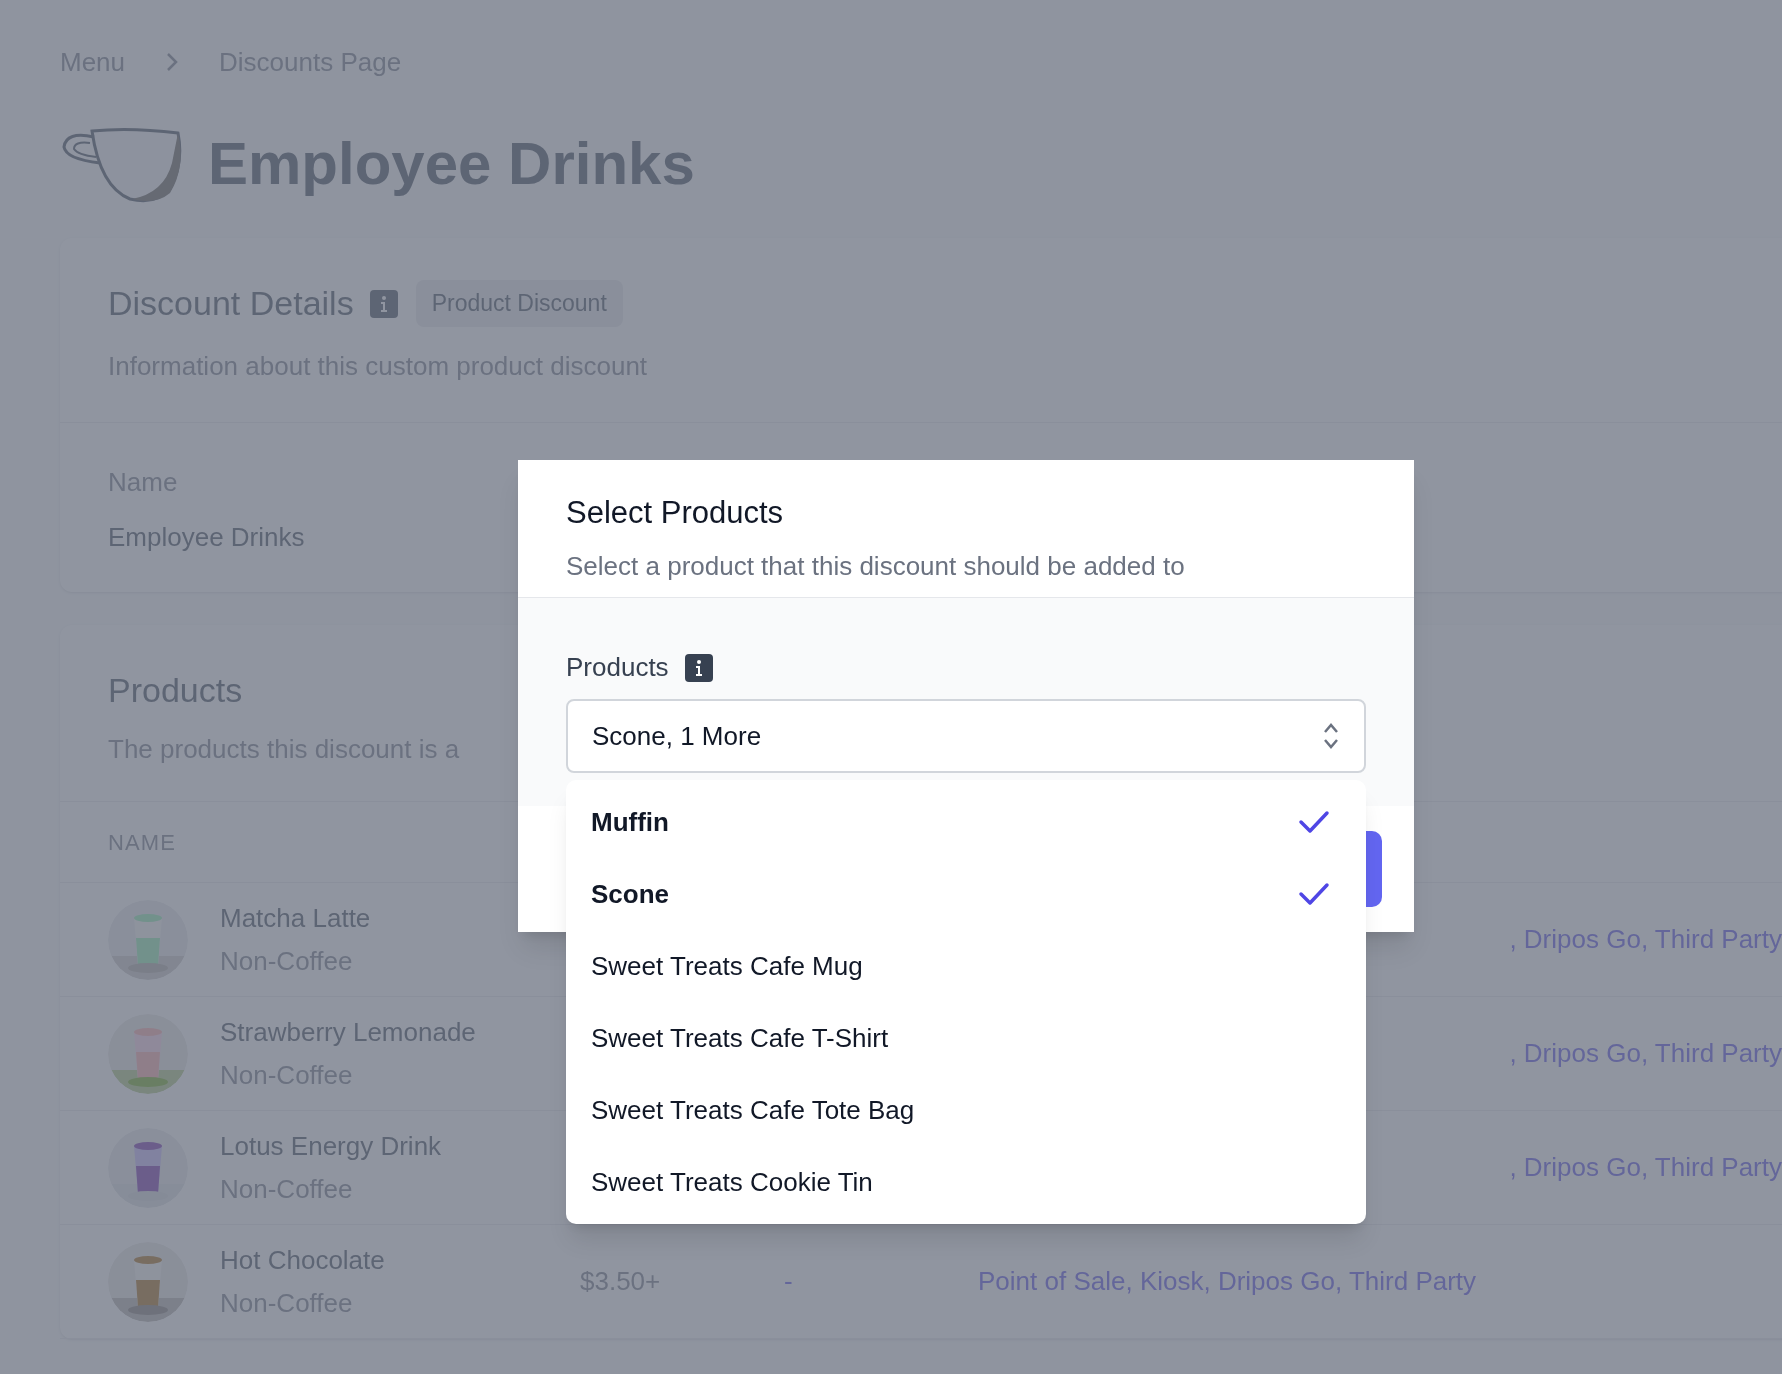  I want to click on chevron-up-down-icon, so click(1331, 736).